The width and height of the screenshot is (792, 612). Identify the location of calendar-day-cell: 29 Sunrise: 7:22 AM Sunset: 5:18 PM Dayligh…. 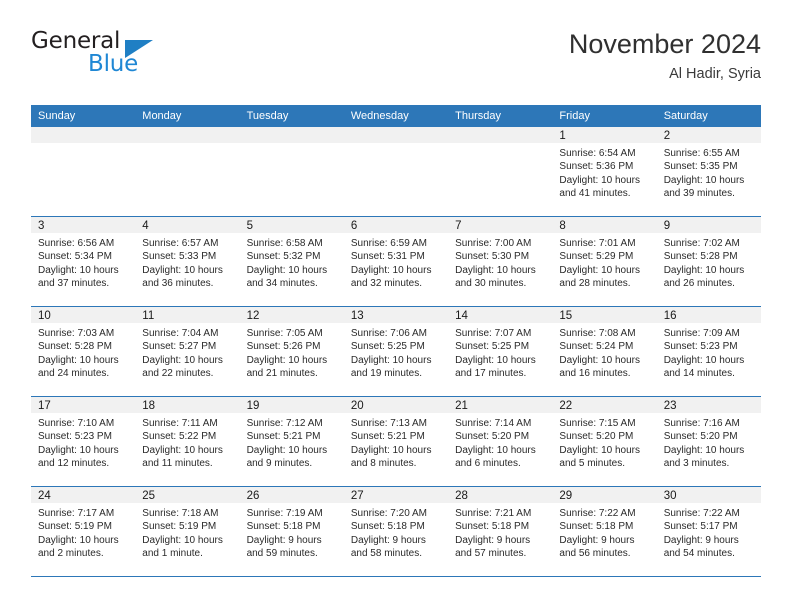
(604, 531).